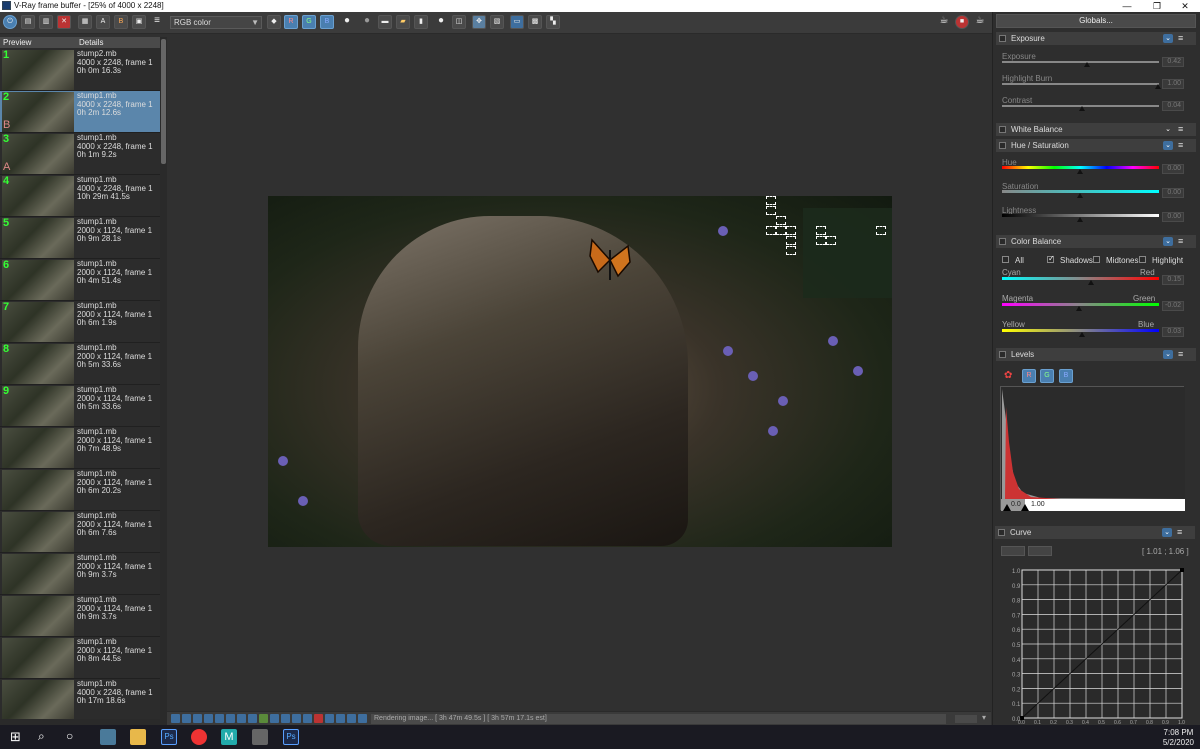 This screenshot has width=1200, height=749. I want to click on chrome-icon, so click(199, 737).